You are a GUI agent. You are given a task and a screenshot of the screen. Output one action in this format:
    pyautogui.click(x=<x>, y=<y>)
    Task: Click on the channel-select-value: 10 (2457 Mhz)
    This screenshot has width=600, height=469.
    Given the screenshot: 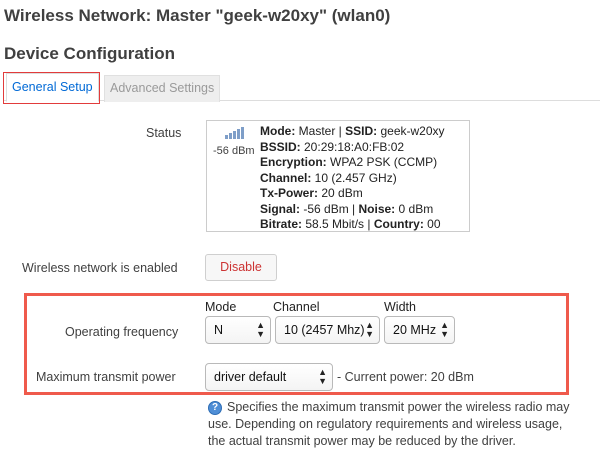 What is the action you would take?
    pyautogui.click(x=324, y=330)
    